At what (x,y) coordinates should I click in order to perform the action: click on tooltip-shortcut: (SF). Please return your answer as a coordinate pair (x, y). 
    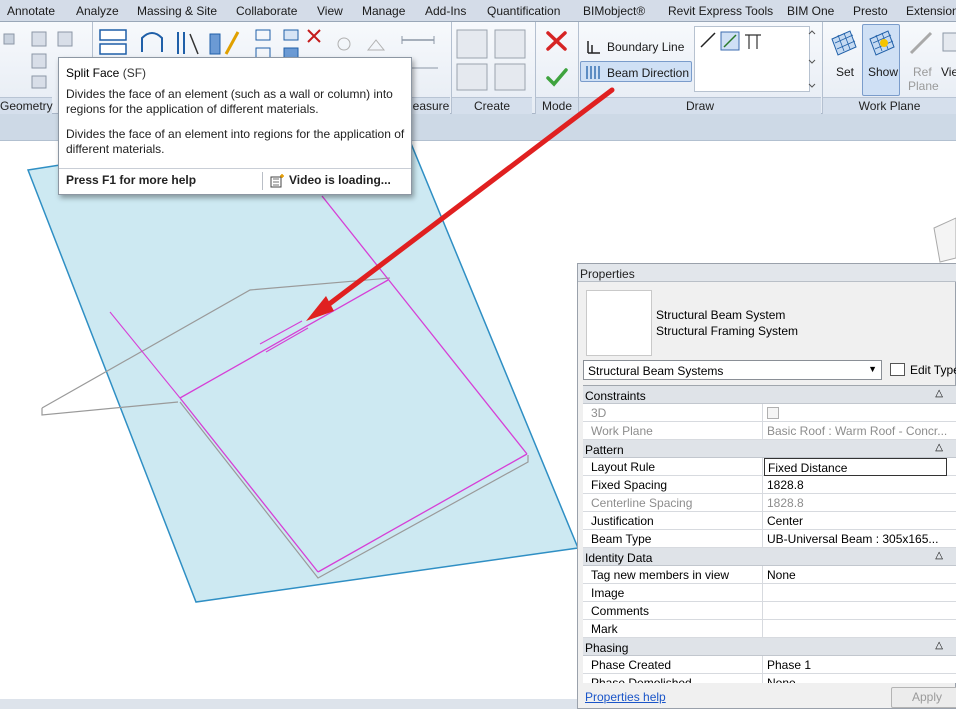
    Looking at the image, I should click on (134, 73).